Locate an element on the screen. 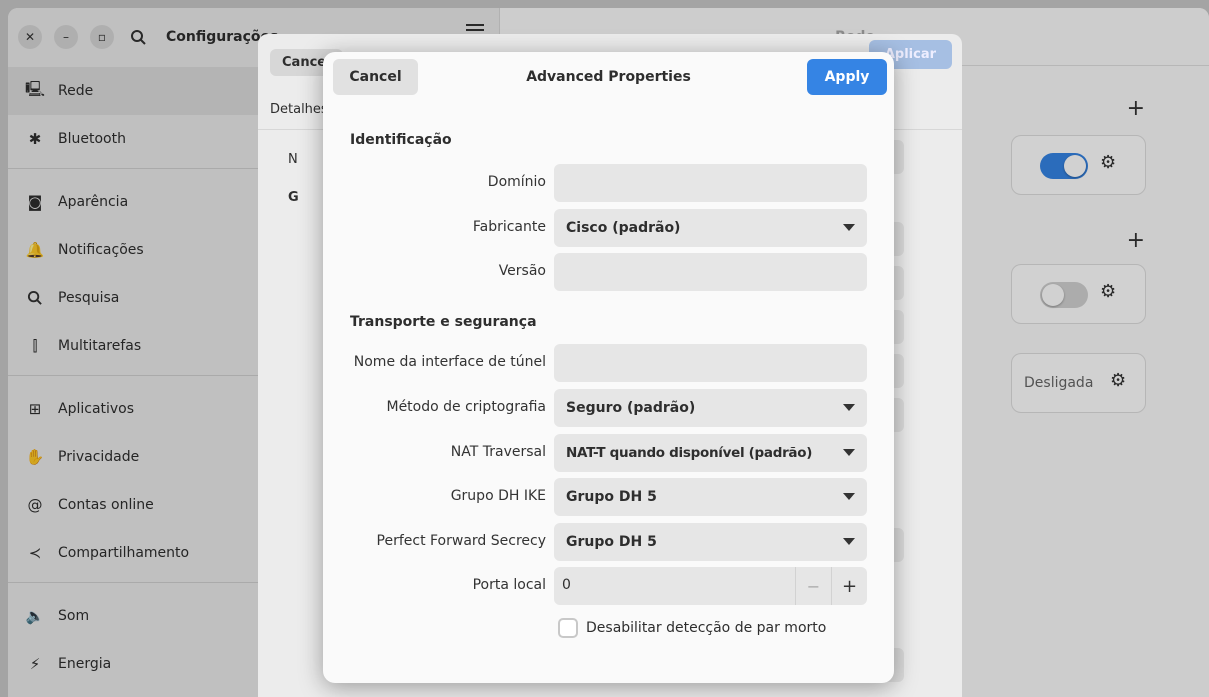 The width and height of the screenshot is (1209, 697). tunnel-label: Nome da interface de túnel is located at coordinates (449, 362).